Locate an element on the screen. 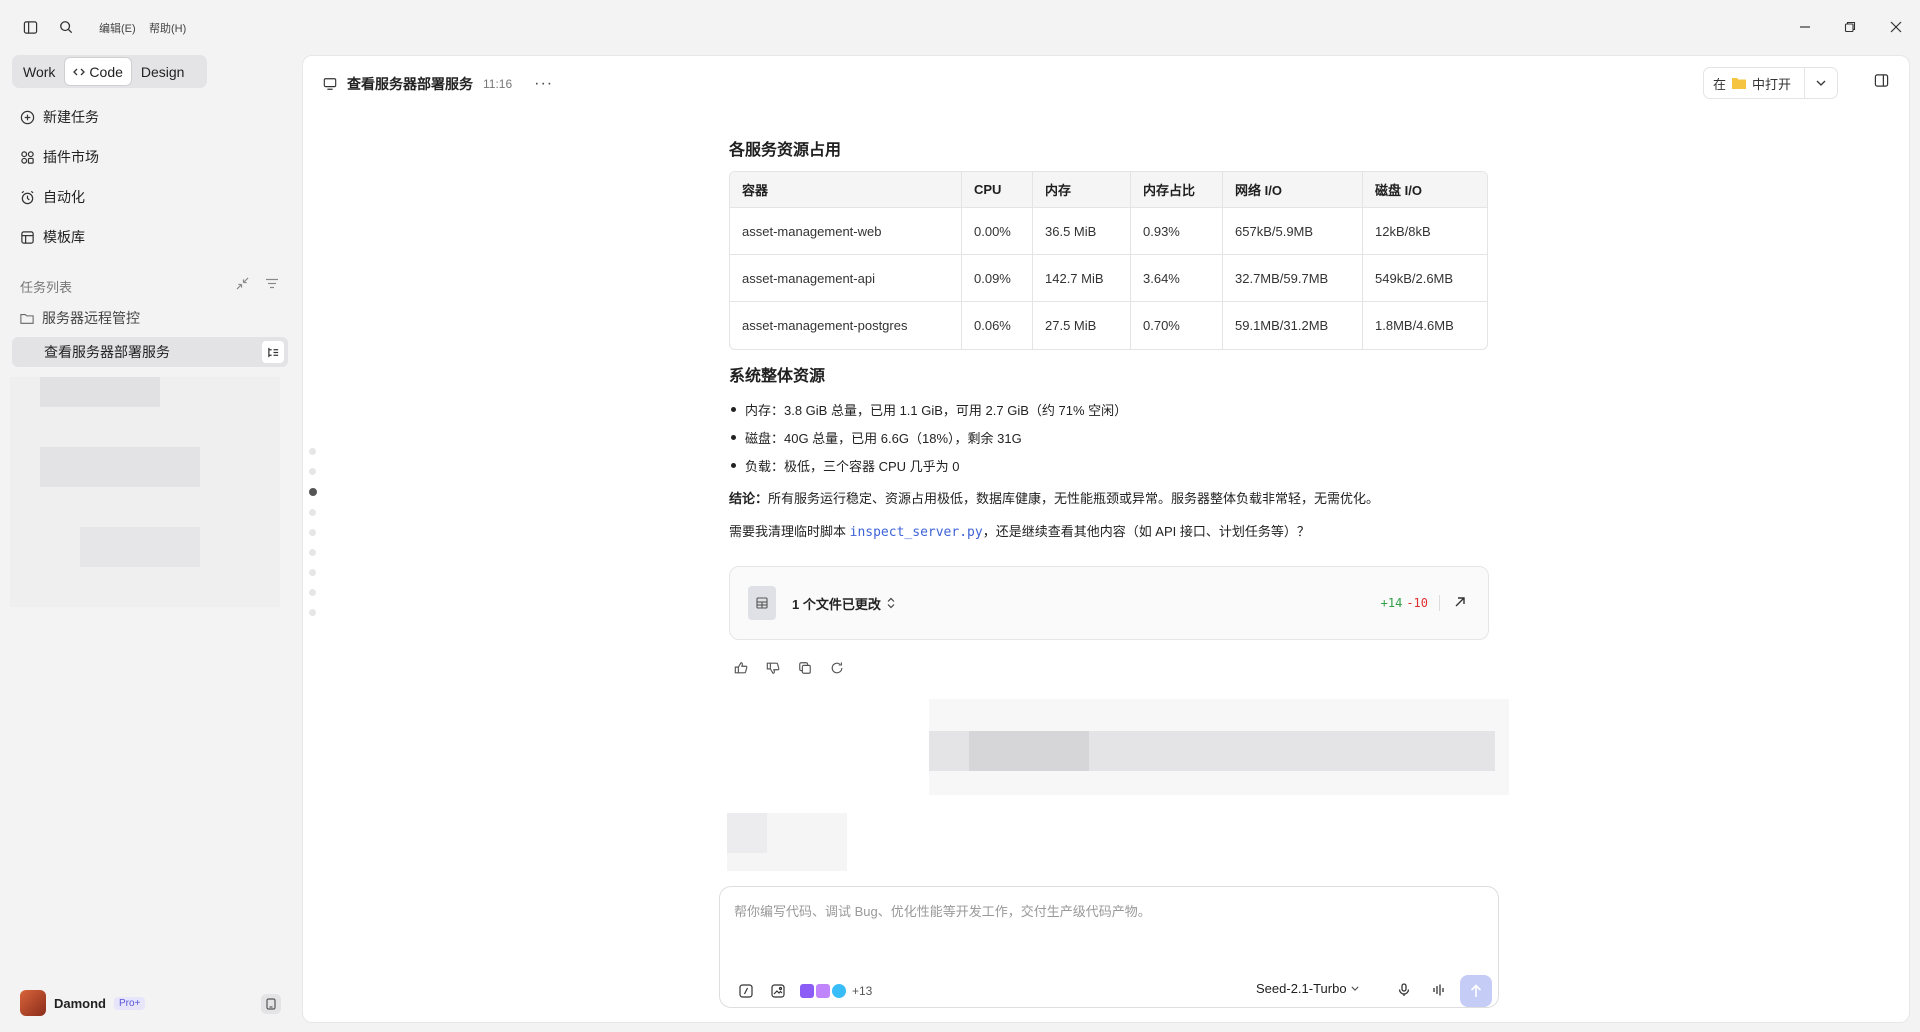 This screenshot has width=1920, height=1032. table-header-row: 容器 CPU 内存 内存占比 网络 I/O 磁盘 I/O is located at coordinates (1108, 190).